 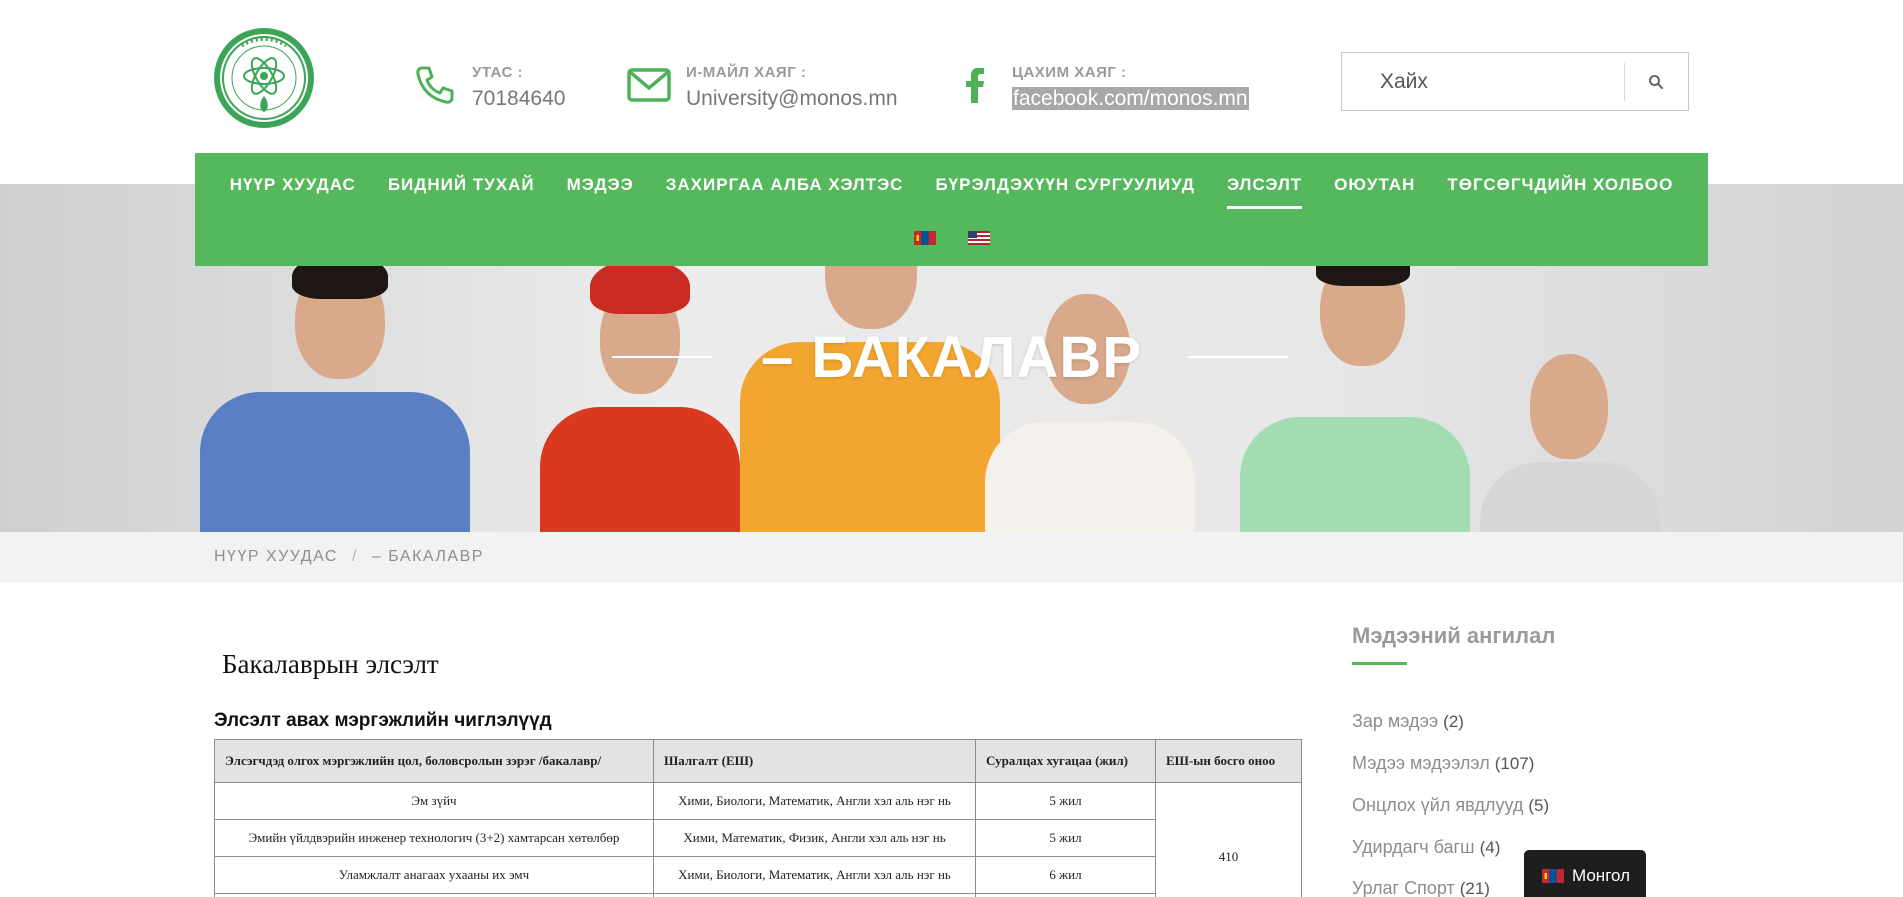 I want to click on social-contact: ЦАХИМ ХАЯГ : facebook.com/monos.mn, so click(x=1099, y=85).